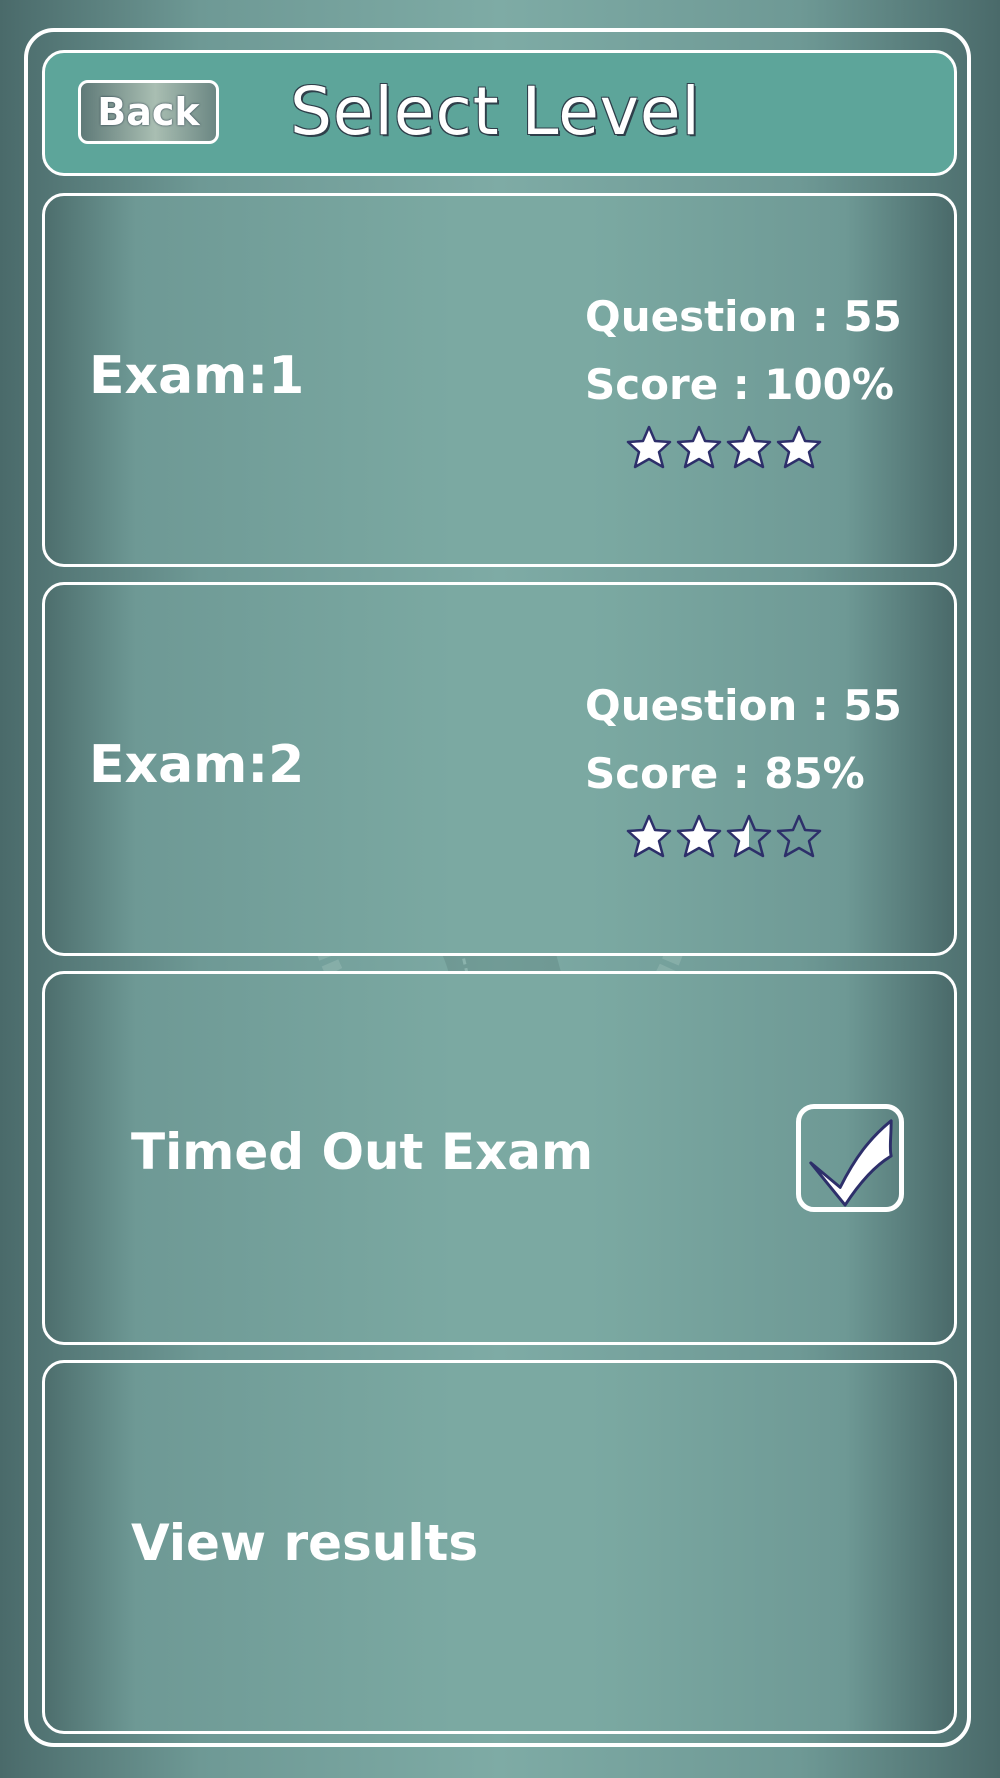 This screenshot has width=1000, height=1778. Describe the element at coordinates (304, 1543) in the screenshot. I see `view-results-button: View results` at that location.